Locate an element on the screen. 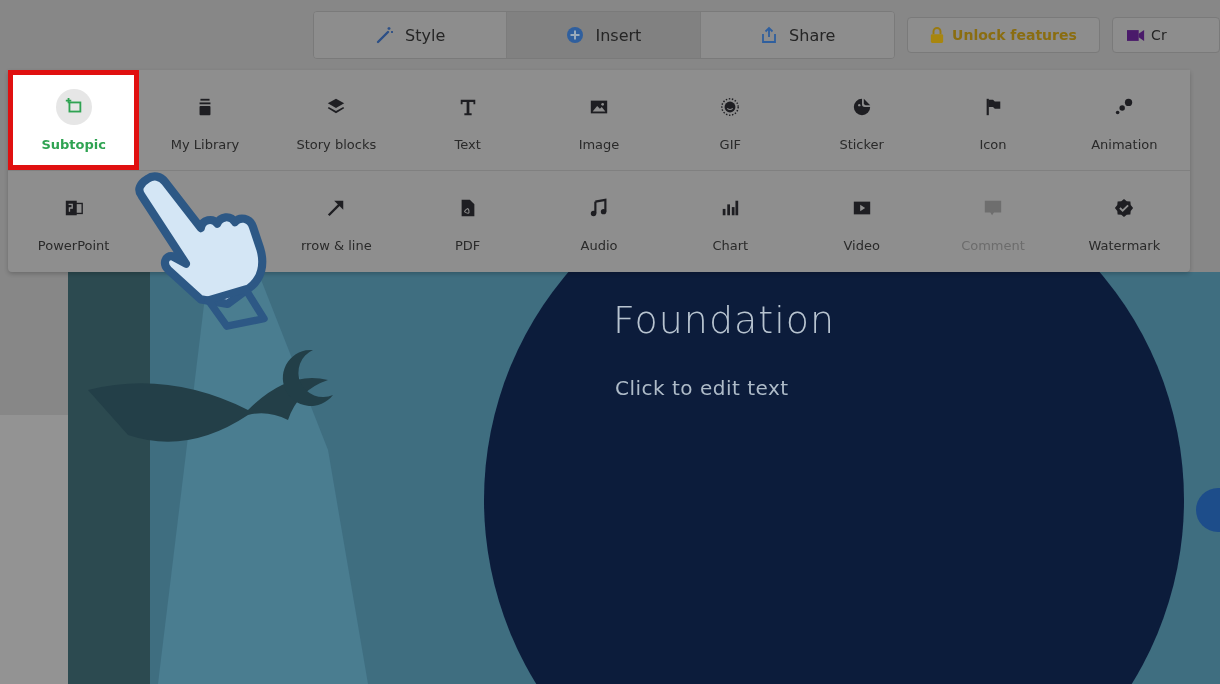 The height and width of the screenshot is (684, 1220). insert-menu-item: Watermark is located at coordinates (1124, 221).